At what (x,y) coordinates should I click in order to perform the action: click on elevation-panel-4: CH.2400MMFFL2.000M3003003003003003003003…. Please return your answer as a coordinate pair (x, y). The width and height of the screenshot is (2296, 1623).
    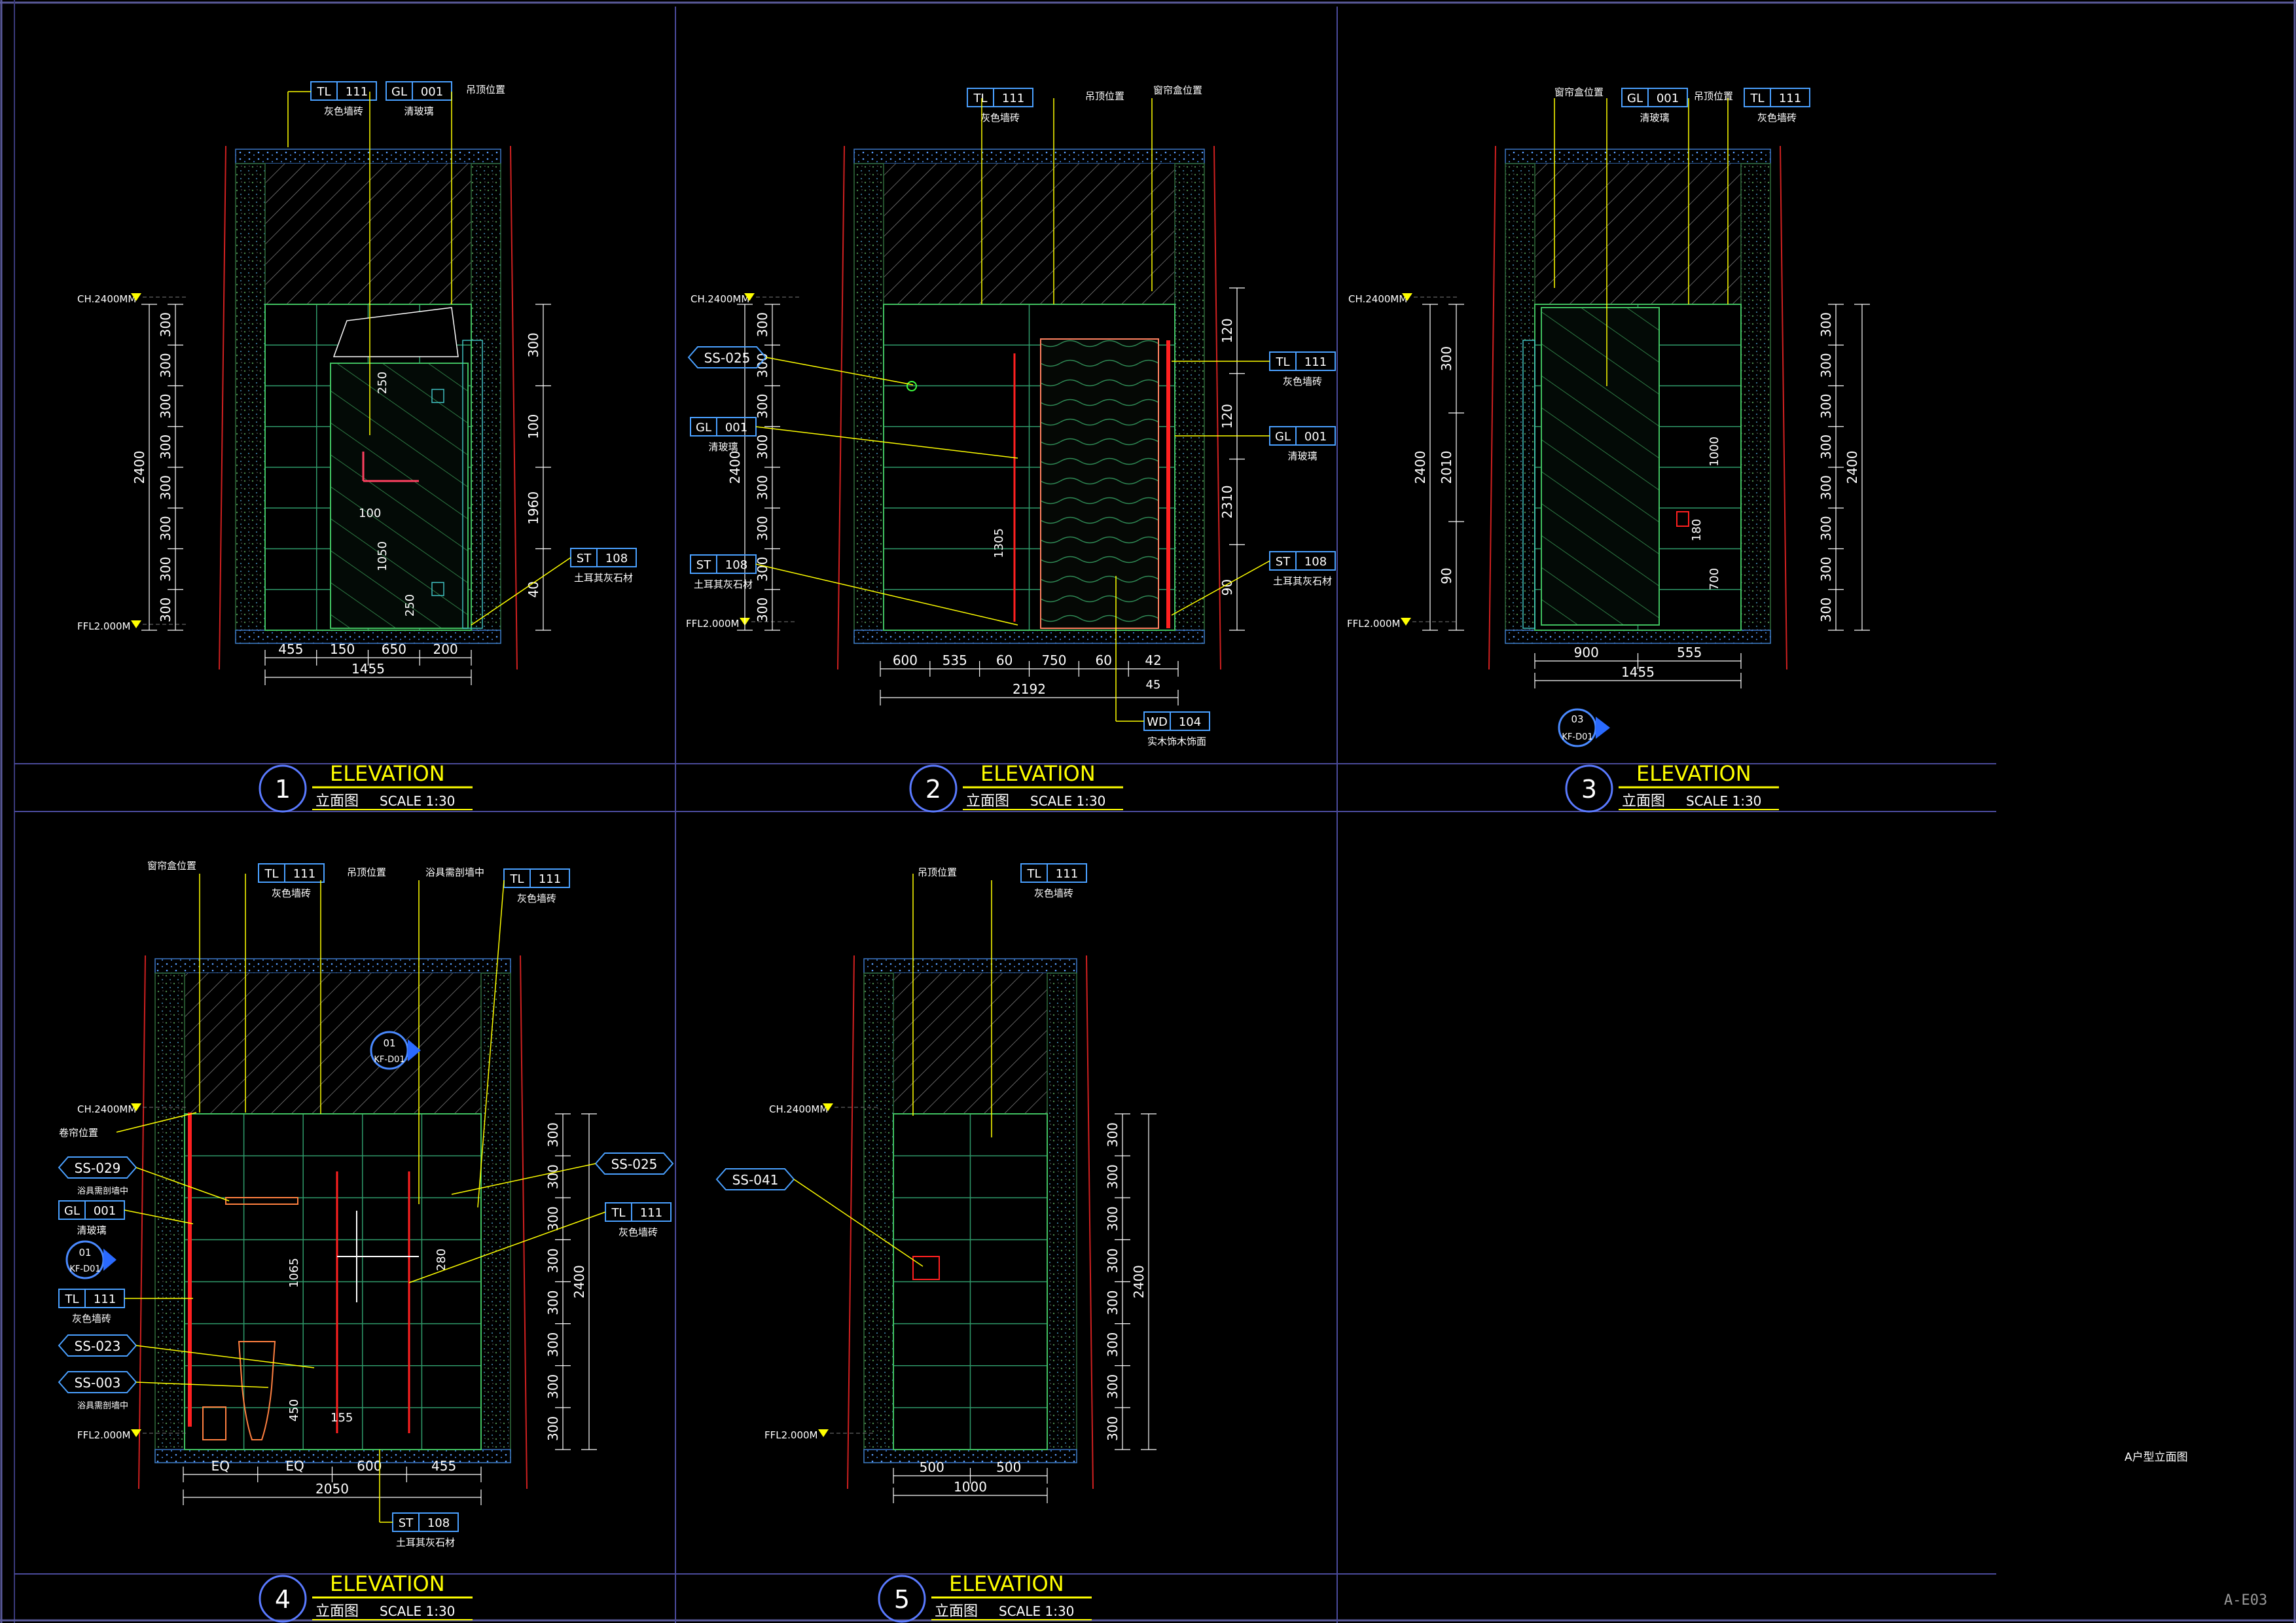
    Looking at the image, I should click on (366, 1204).